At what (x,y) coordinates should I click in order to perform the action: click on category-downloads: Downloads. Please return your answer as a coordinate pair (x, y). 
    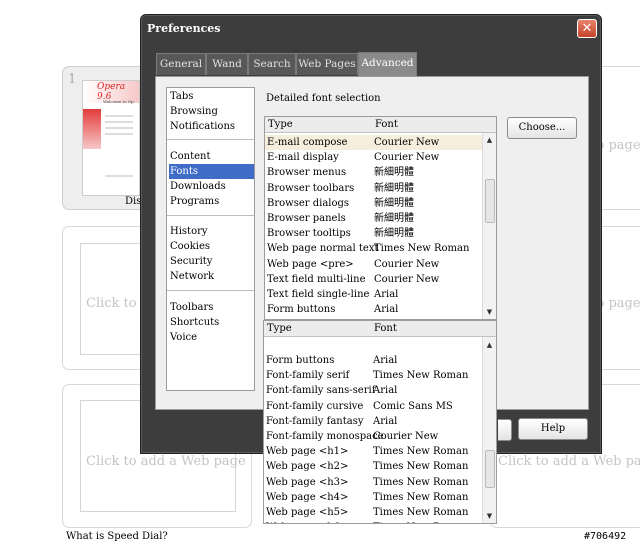
    Looking at the image, I should click on (211, 186).